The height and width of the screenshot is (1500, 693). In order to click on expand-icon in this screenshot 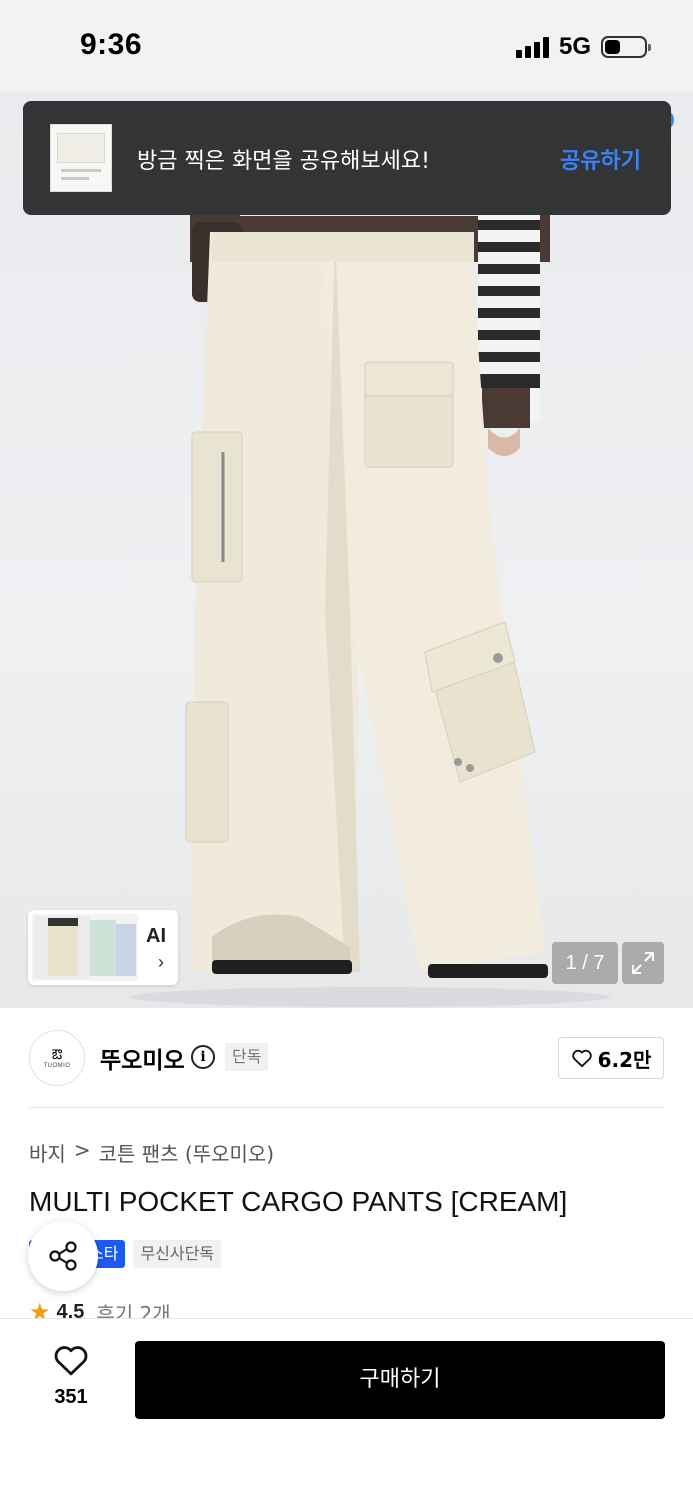, I will do `click(643, 963)`.